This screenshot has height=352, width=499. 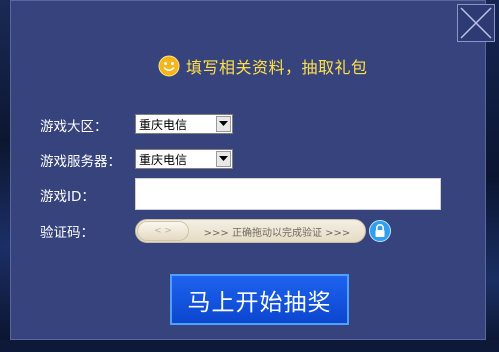 I want to click on smiley-face-icon, so click(x=169, y=66).